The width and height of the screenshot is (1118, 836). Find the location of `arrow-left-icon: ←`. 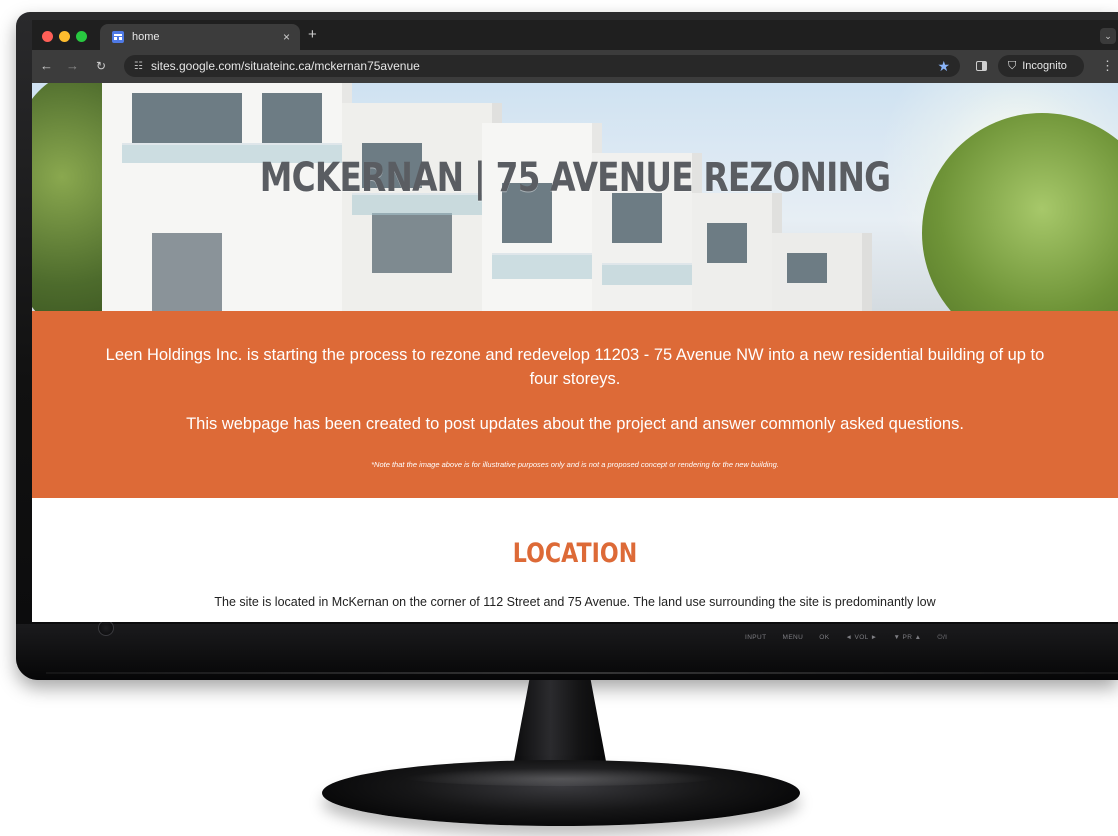

arrow-left-icon: ← is located at coordinates (46, 65).